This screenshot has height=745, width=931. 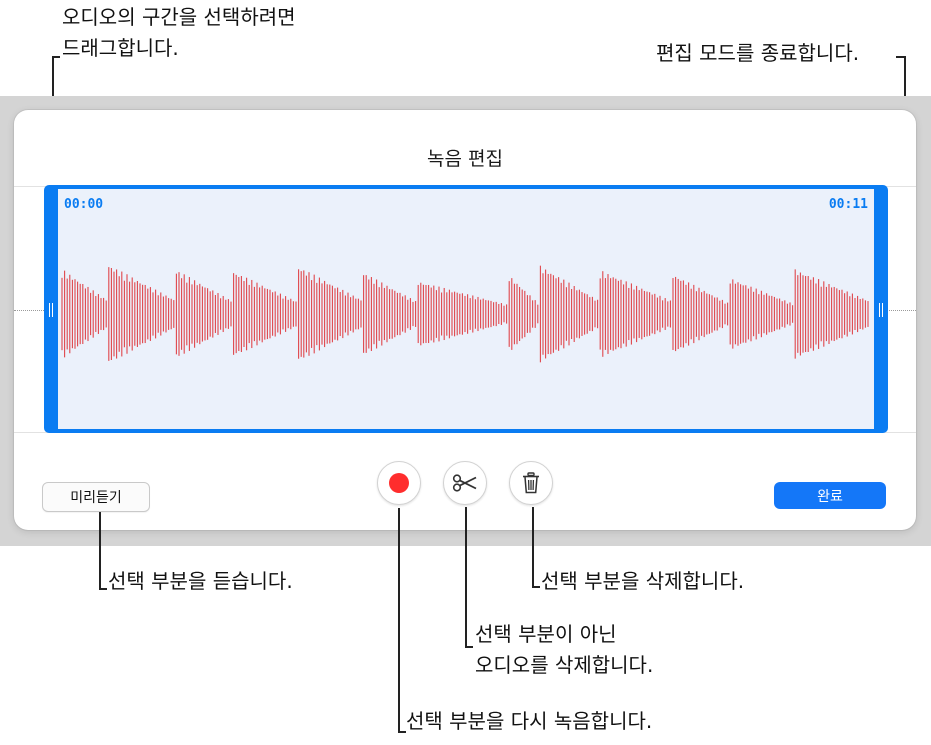 I want to click on leader-rerecord-v, so click(x=399, y=620).